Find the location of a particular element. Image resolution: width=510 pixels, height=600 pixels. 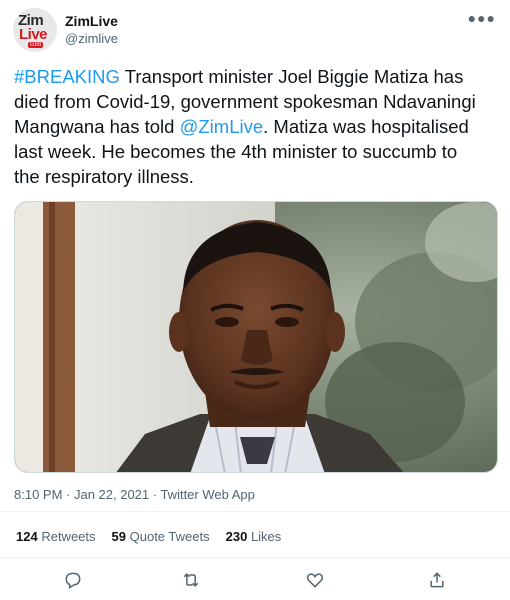

display-name: ZimLive is located at coordinates (91, 21).